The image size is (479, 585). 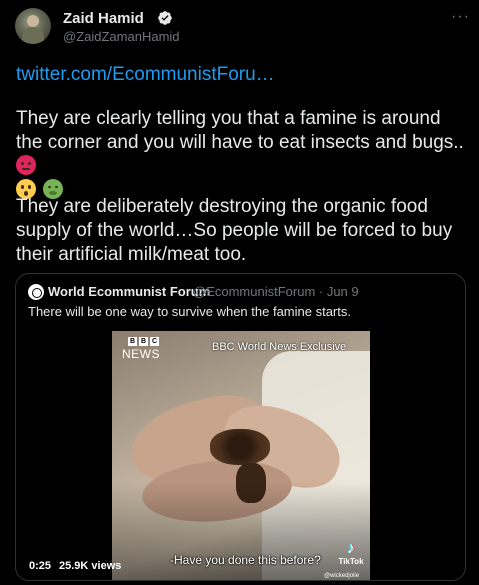 I want to click on video-subtitle: -Have you done this before?, so click(x=245, y=560).